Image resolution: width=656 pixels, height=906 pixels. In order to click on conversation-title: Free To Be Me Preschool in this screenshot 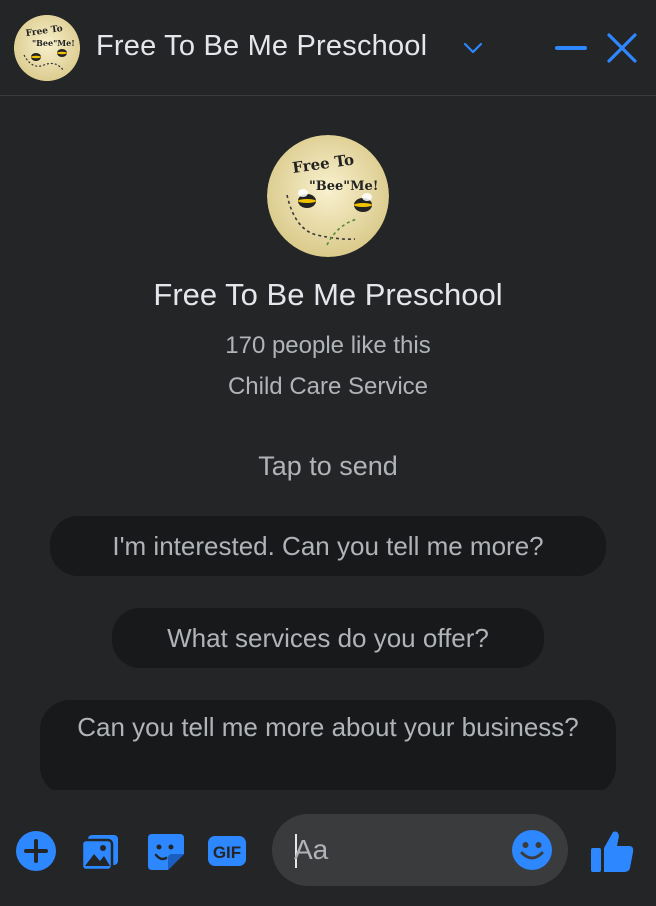, I will do `click(261, 46)`.